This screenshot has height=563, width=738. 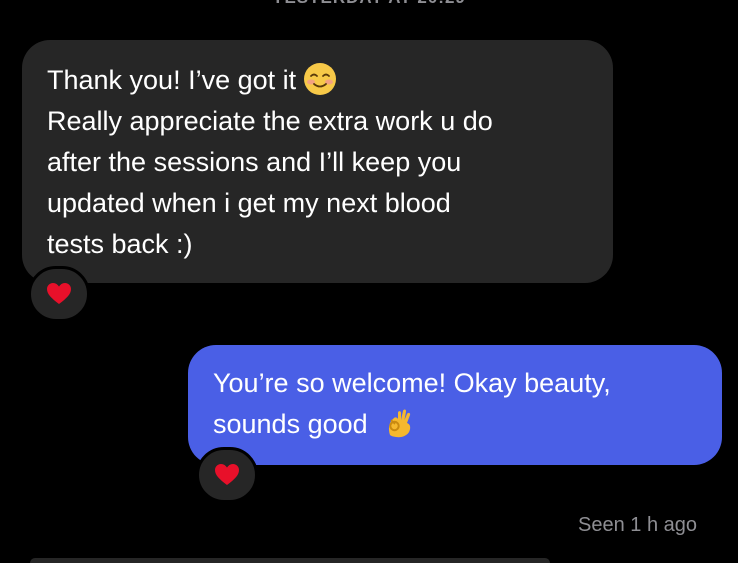 I want to click on incoming-reaction-badge, so click(x=59, y=294).